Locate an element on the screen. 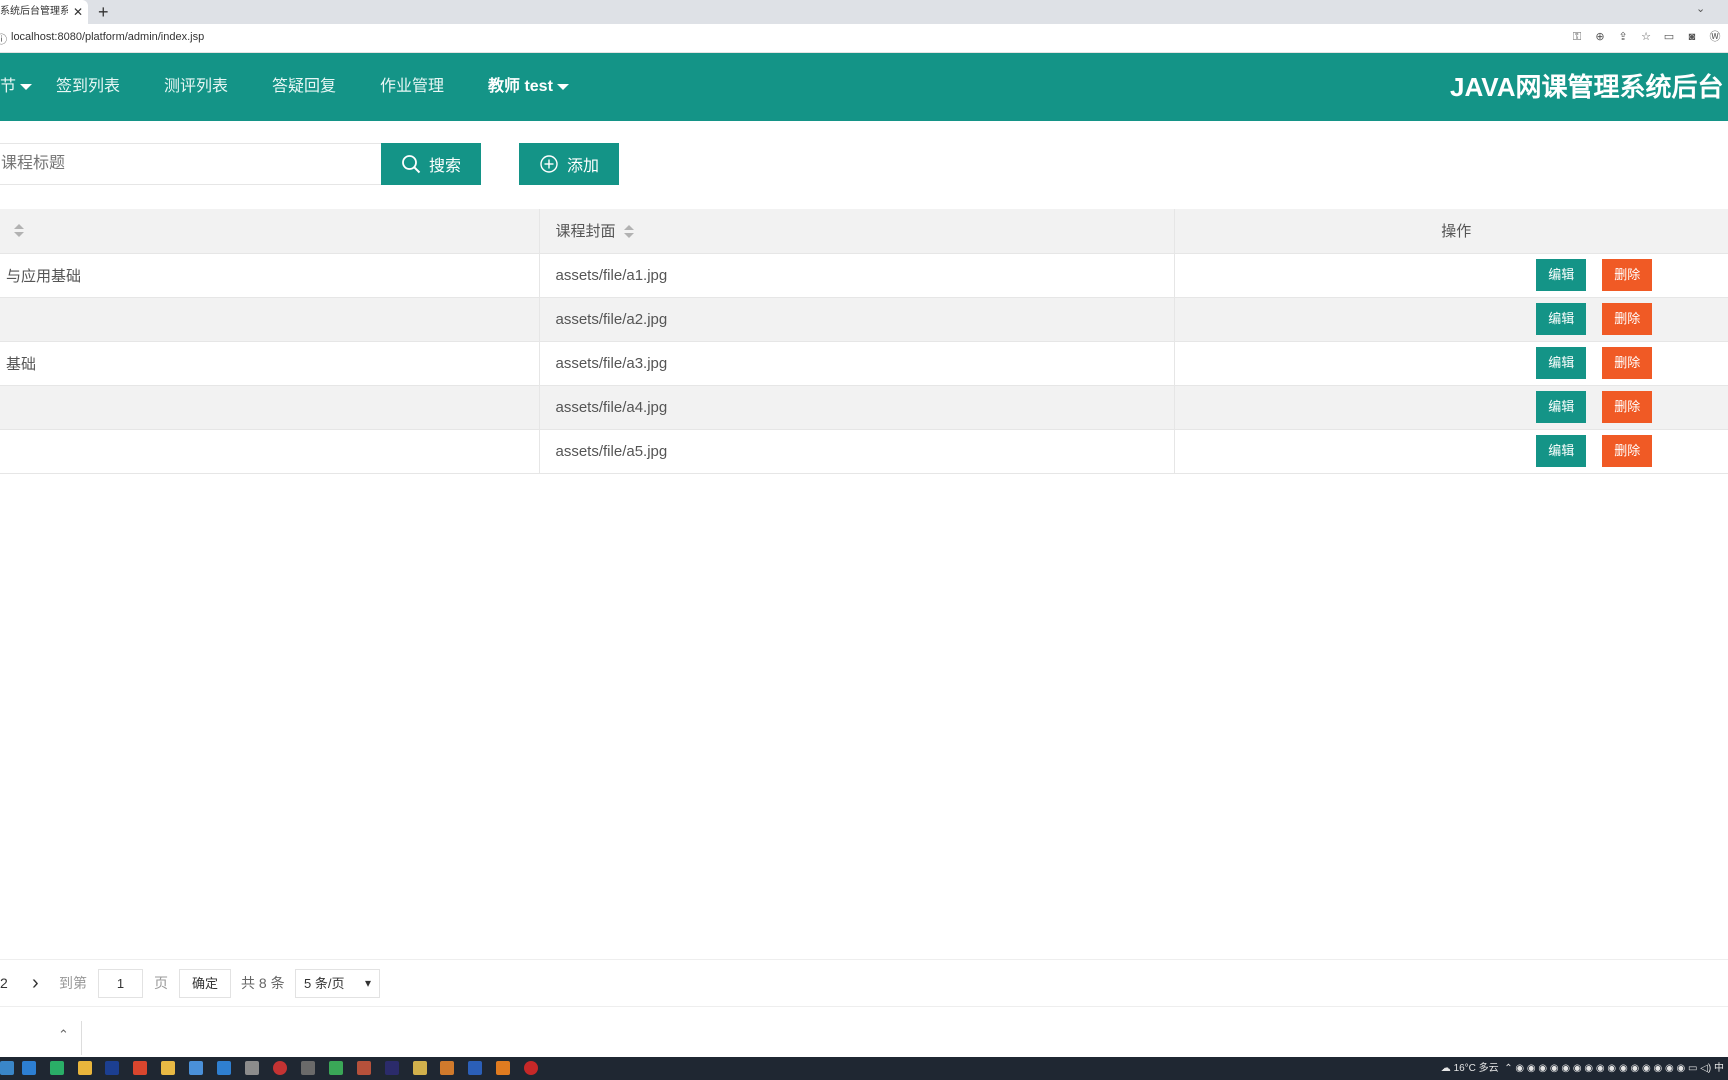 This screenshot has height=1080, width=1728. table-header-row: 课程封面 操作 is located at coordinates (864, 231).